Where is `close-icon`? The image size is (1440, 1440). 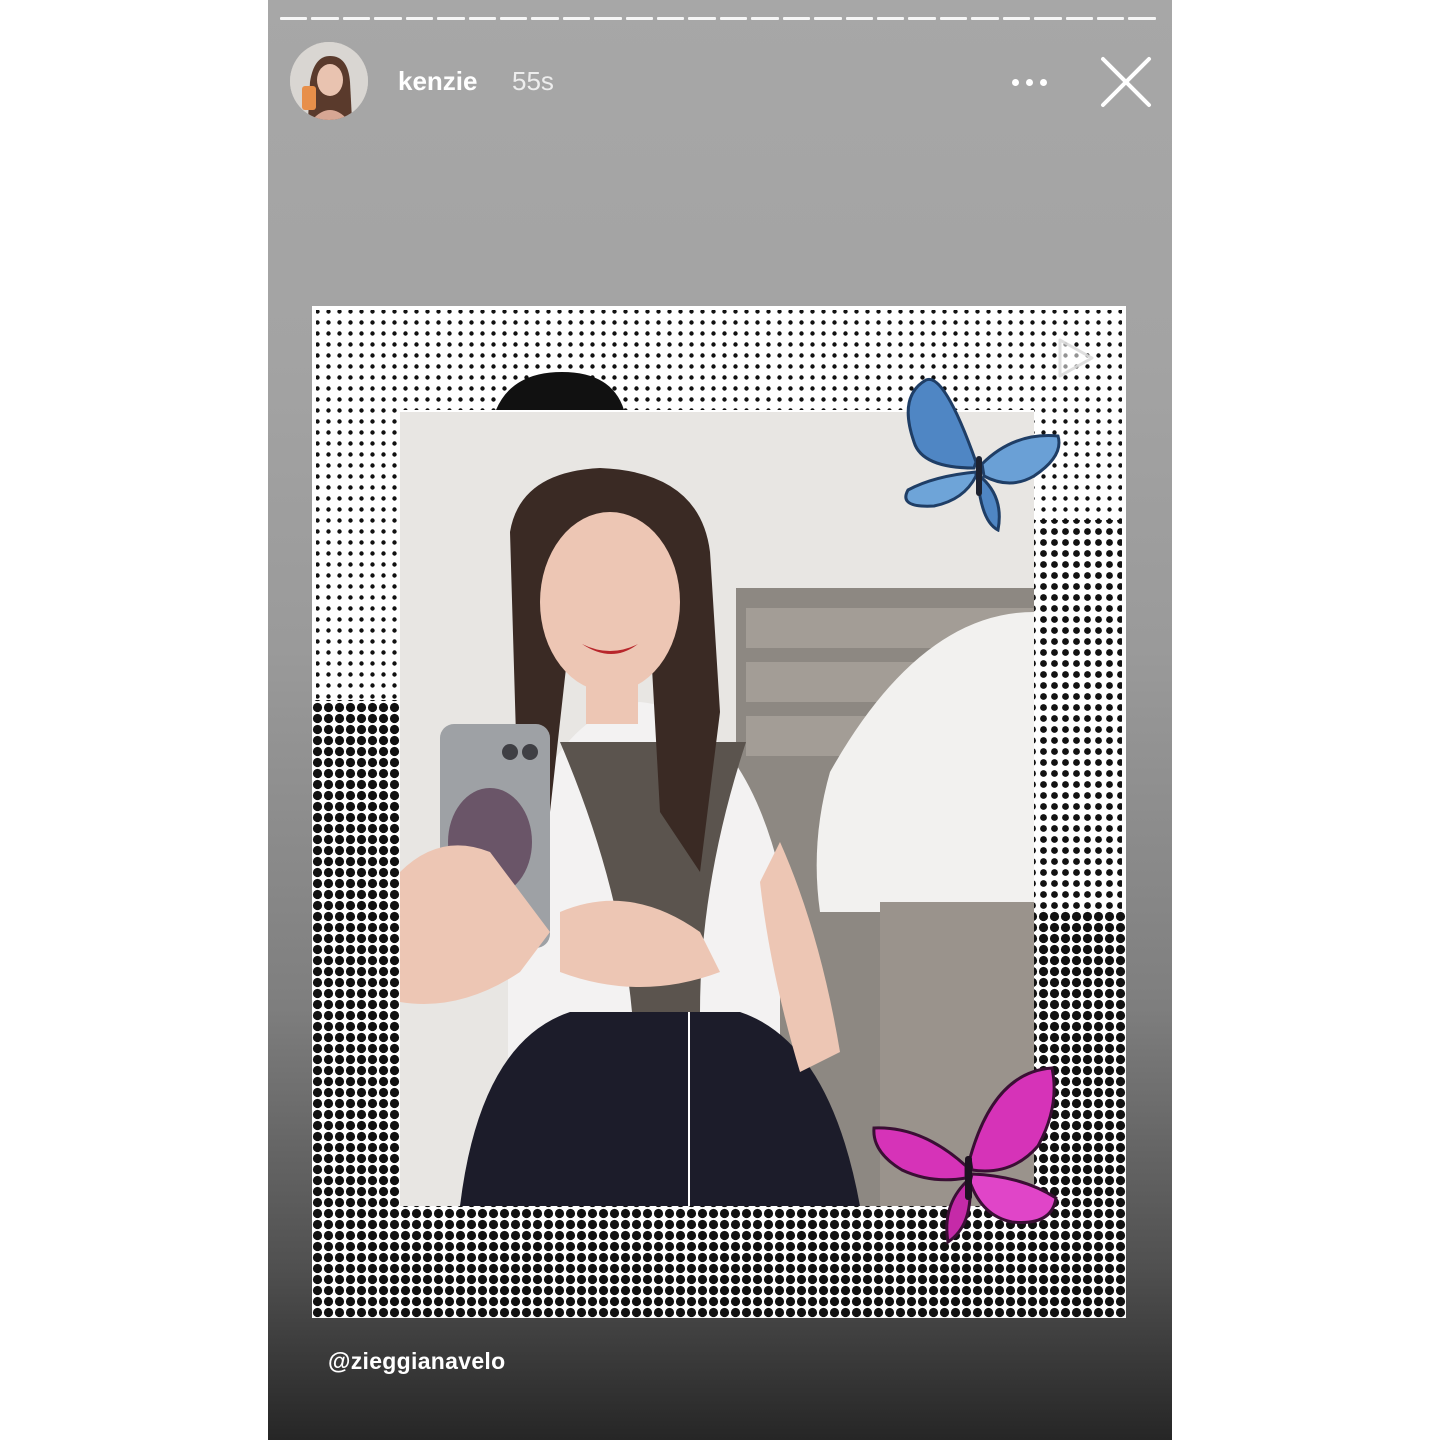
close-icon is located at coordinates (1126, 82).